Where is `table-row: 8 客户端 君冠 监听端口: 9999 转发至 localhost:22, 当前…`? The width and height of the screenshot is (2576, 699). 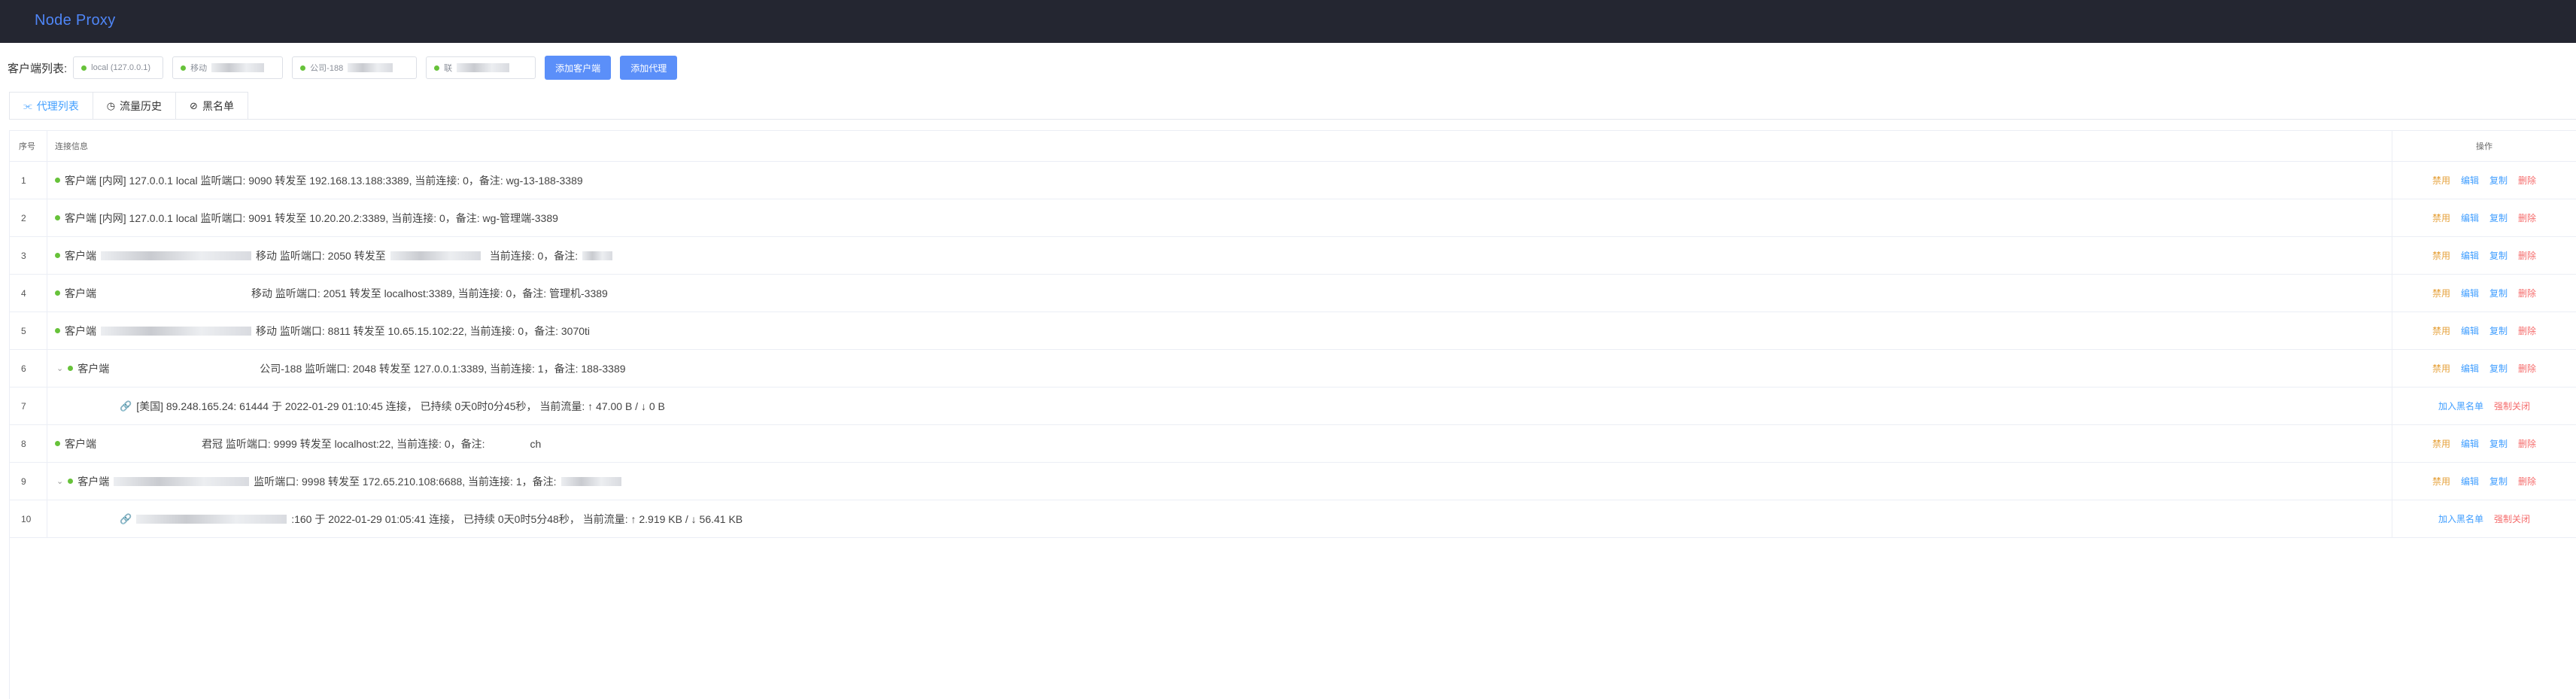 table-row: 8 客户端 君冠 监听端口: 9999 转发至 localhost:22, 当前… is located at coordinates (1293, 444).